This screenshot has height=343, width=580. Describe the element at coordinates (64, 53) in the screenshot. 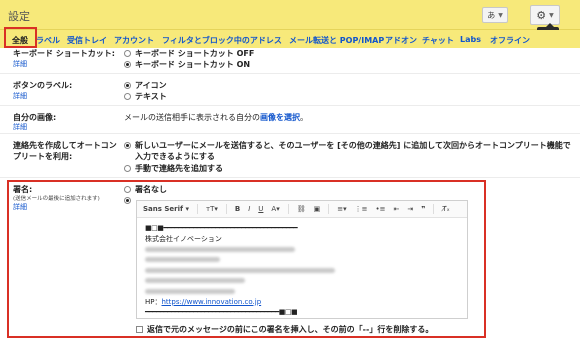

I see `shortcuts-label: キーボード ショートカット:` at that location.